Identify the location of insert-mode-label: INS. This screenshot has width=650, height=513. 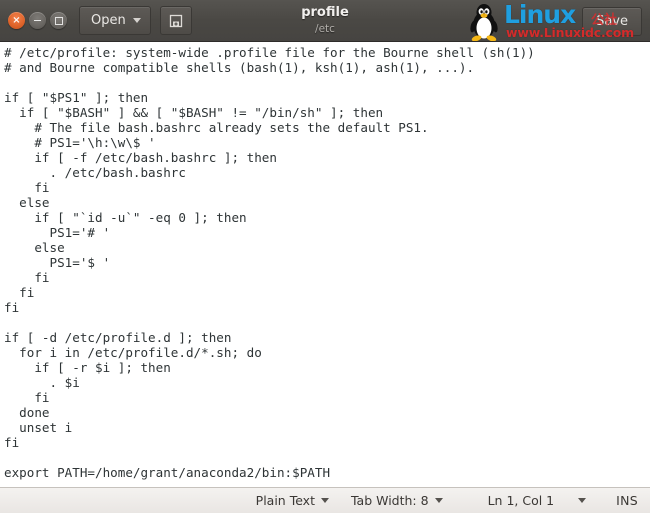
(627, 500).